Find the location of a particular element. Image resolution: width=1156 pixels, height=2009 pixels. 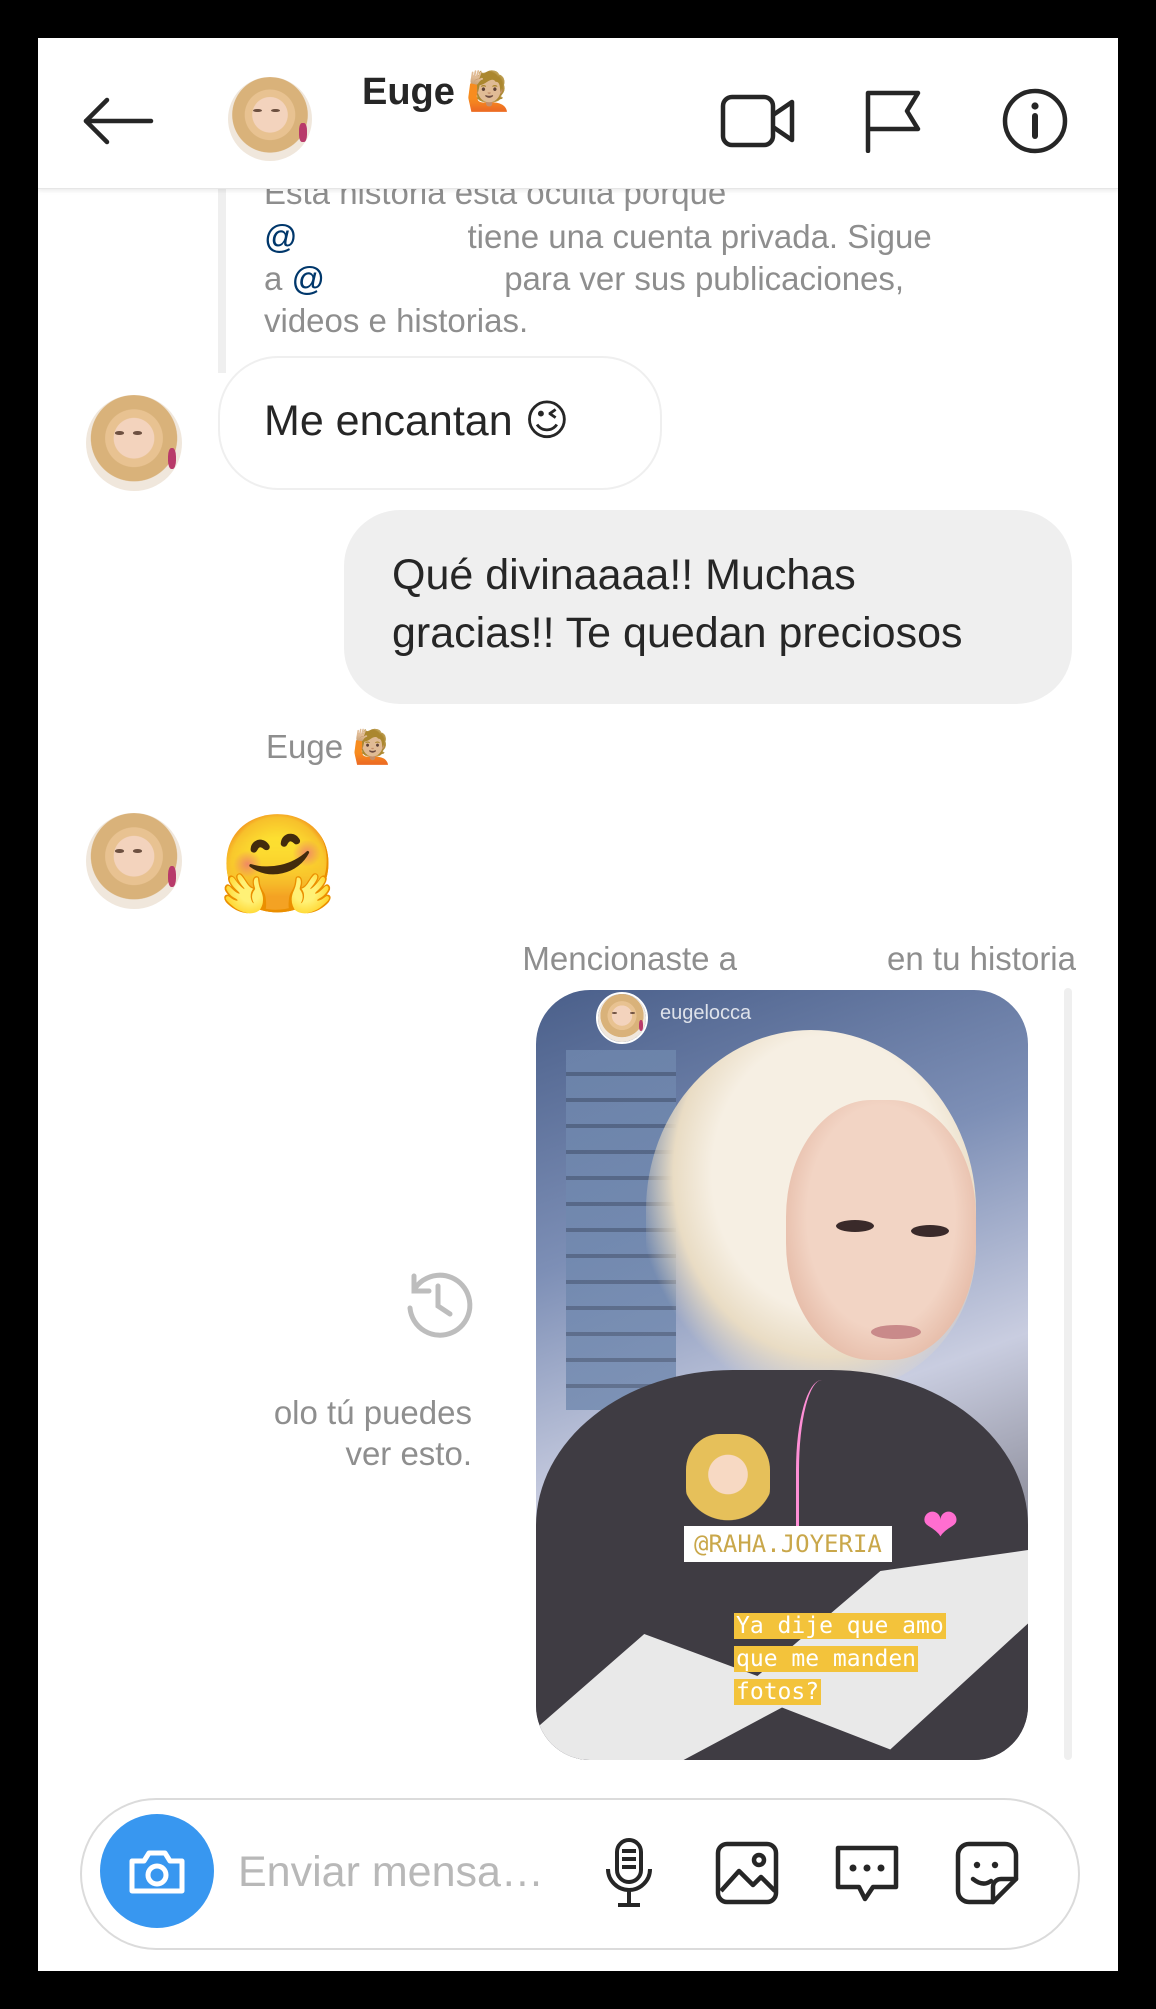

hidden-story-mention-2: @ is located at coordinates (309, 278).